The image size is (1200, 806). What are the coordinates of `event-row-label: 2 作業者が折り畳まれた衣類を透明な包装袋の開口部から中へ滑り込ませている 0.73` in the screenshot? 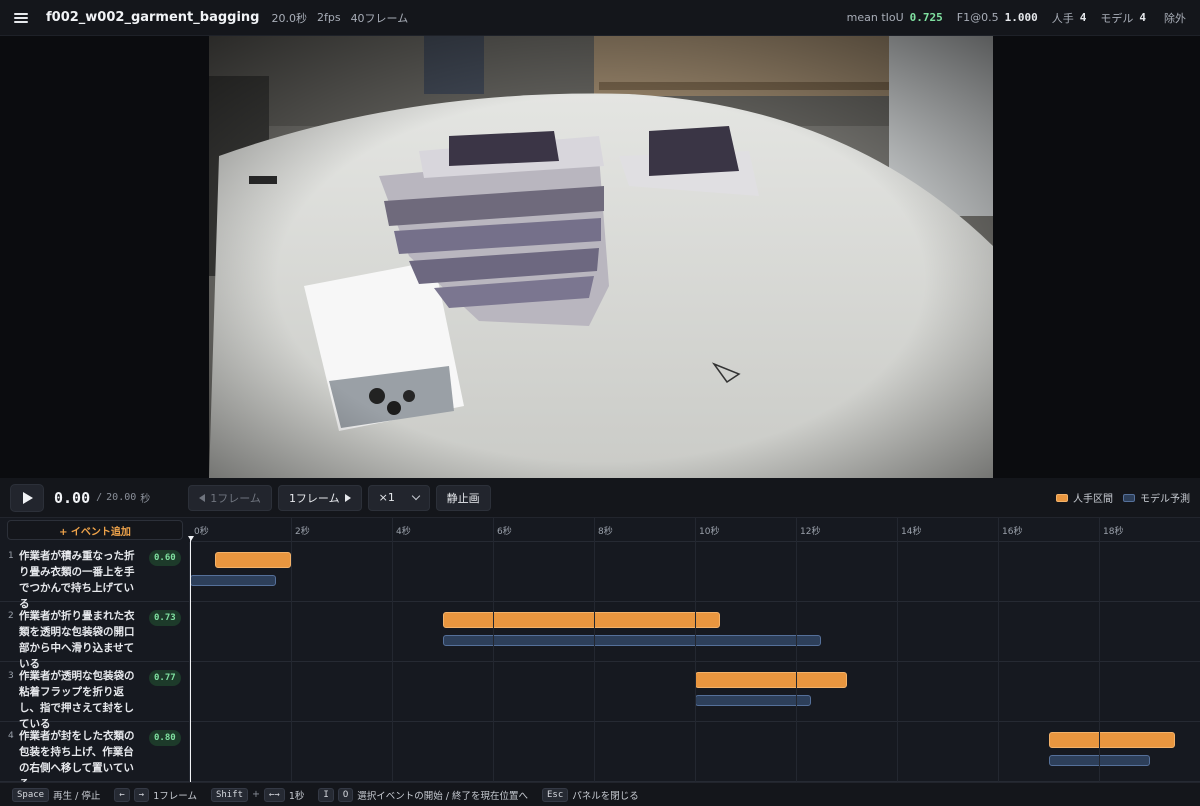 It's located at (95, 636).